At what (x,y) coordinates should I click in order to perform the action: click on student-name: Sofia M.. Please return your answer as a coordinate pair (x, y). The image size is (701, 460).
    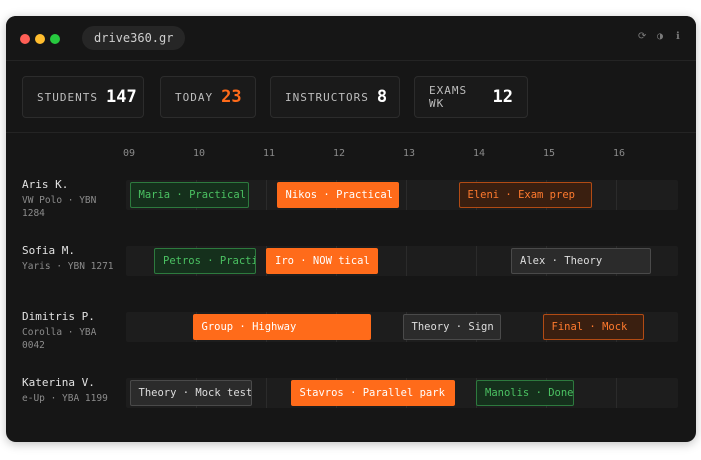
    Looking at the image, I should click on (48, 250).